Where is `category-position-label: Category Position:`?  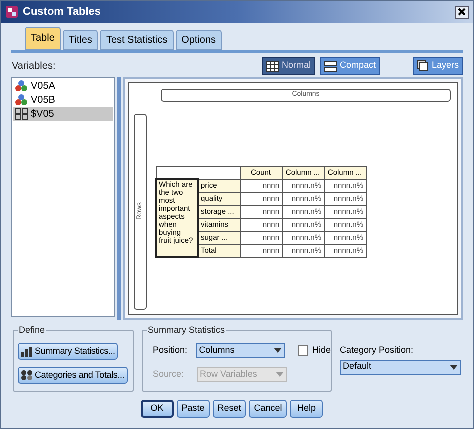 category-position-label: Category Position: is located at coordinates (377, 350).